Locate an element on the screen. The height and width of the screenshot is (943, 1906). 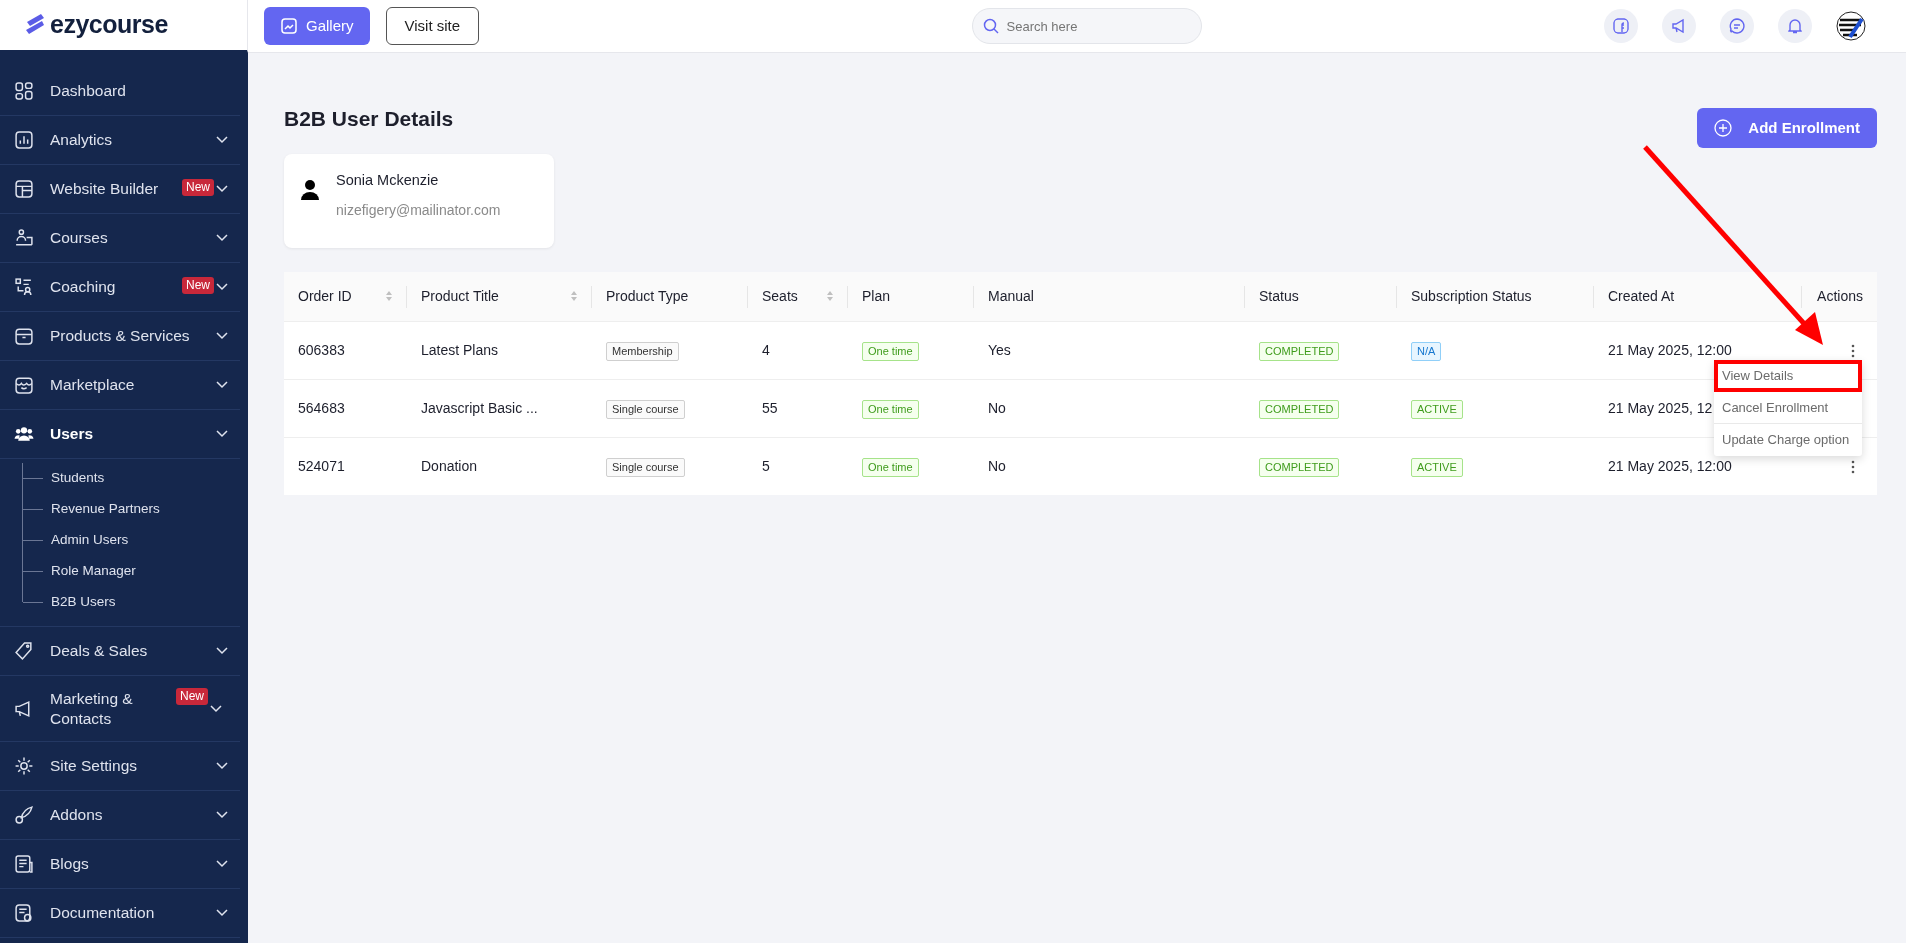
gear-icon is located at coordinates (24, 766).